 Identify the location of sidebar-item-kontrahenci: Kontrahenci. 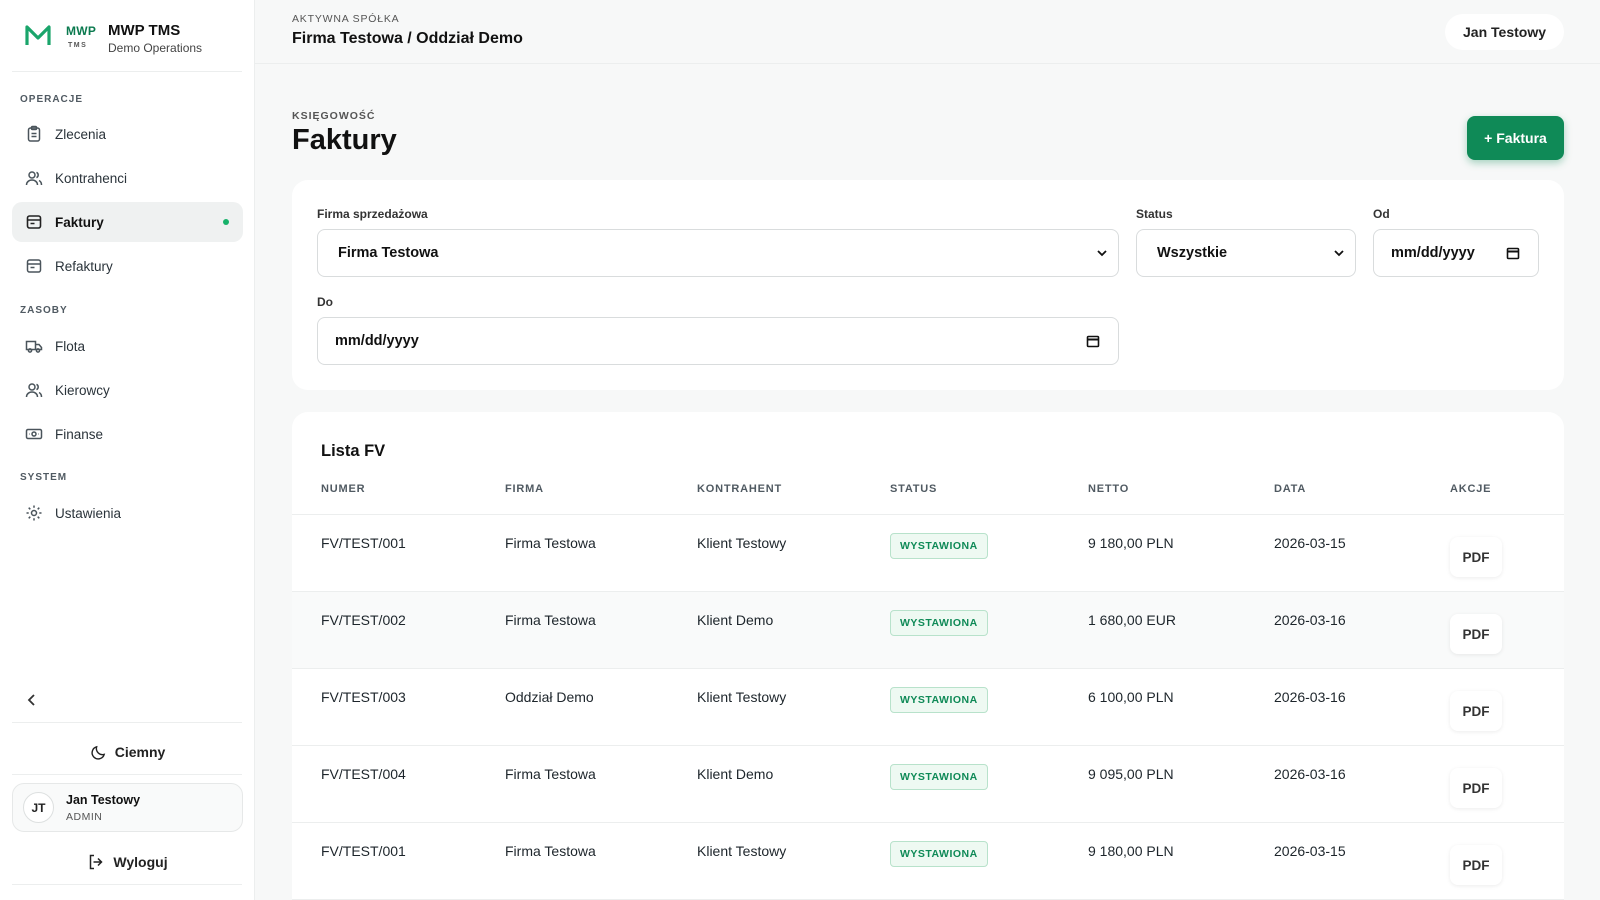
(127, 178).